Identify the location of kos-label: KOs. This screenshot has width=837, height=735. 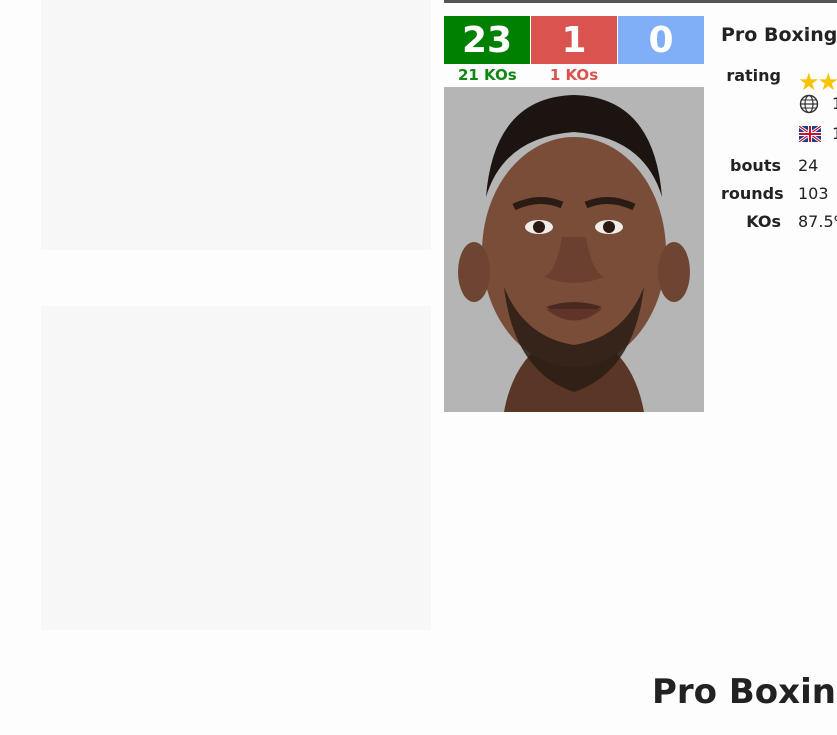
(763, 221).